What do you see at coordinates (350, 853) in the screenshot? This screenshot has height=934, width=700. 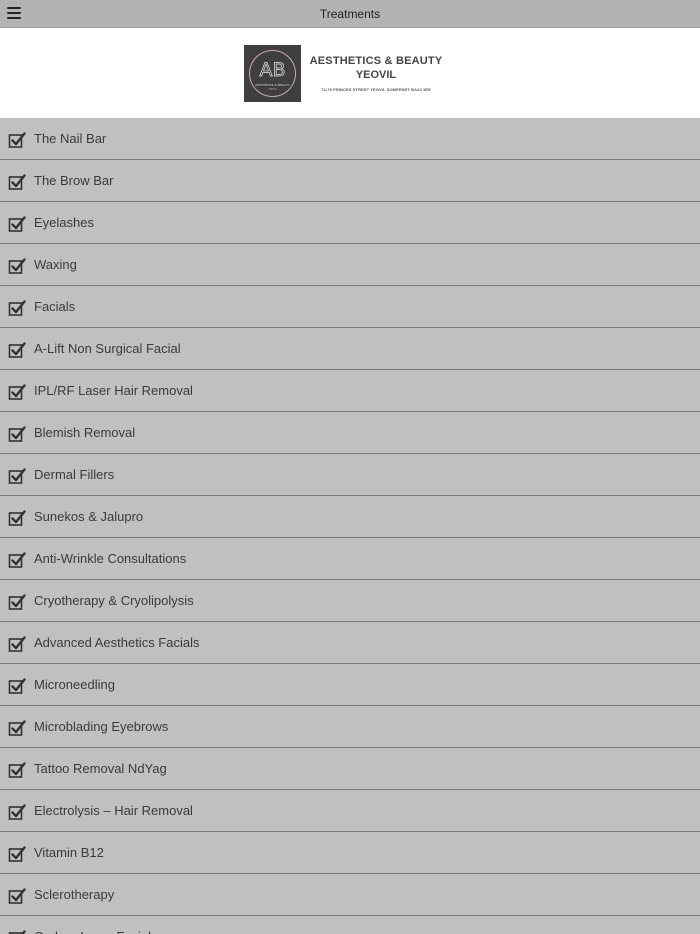 I see `list-item: Vitamin B12` at bounding box center [350, 853].